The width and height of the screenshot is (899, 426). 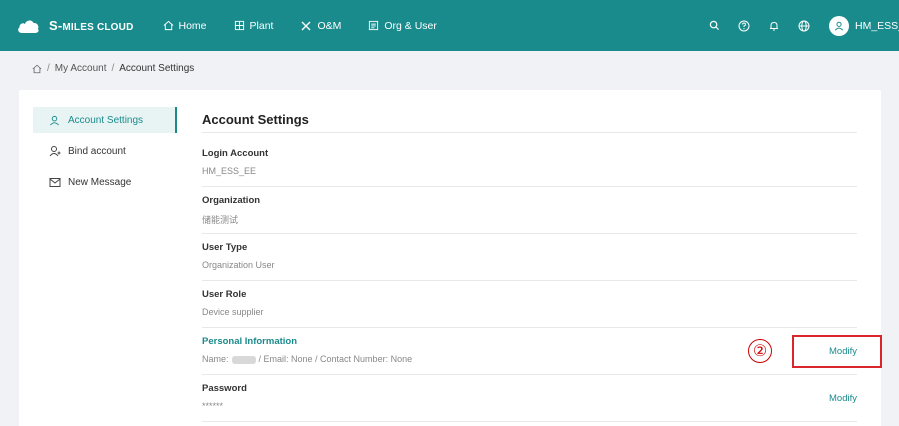 I want to click on nav-org-user-label: Org & User, so click(x=410, y=25).